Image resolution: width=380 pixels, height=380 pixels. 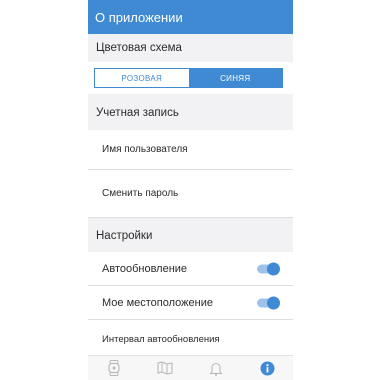 I want to click on section-header-settings: Настройки, so click(x=190, y=236).